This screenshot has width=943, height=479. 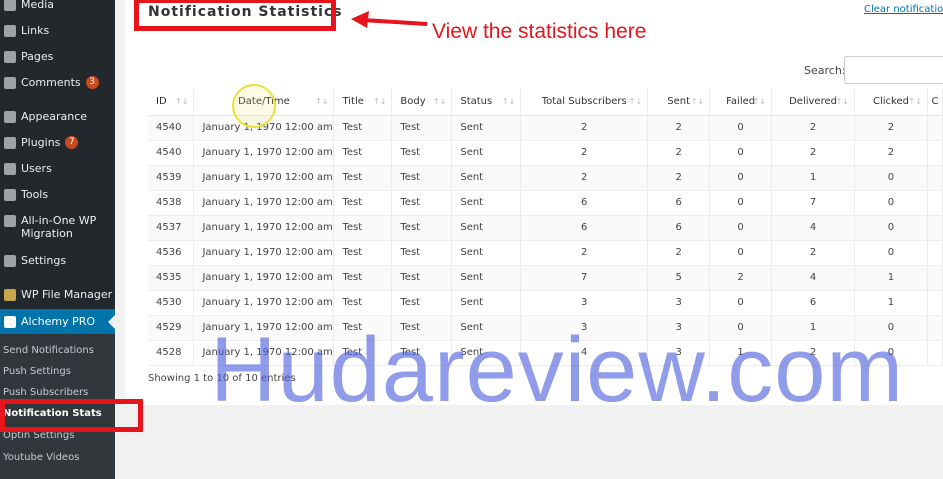 What do you see at coordinates (813, 102) in the screenshot?
I see `column-header-delivered: Delivered ↑↓` at bounding box center [813, 102].